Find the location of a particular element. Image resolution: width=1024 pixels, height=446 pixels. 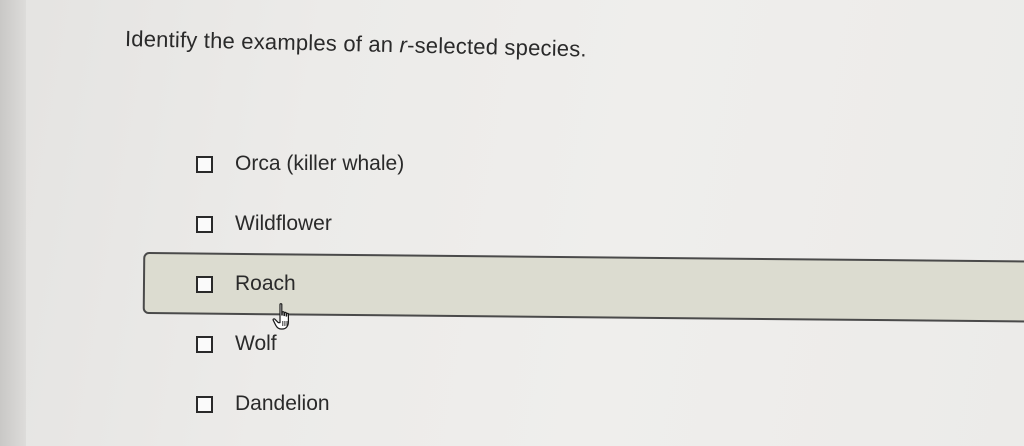

option-wildflower: Wildflower is located at coordinates (264, 224).